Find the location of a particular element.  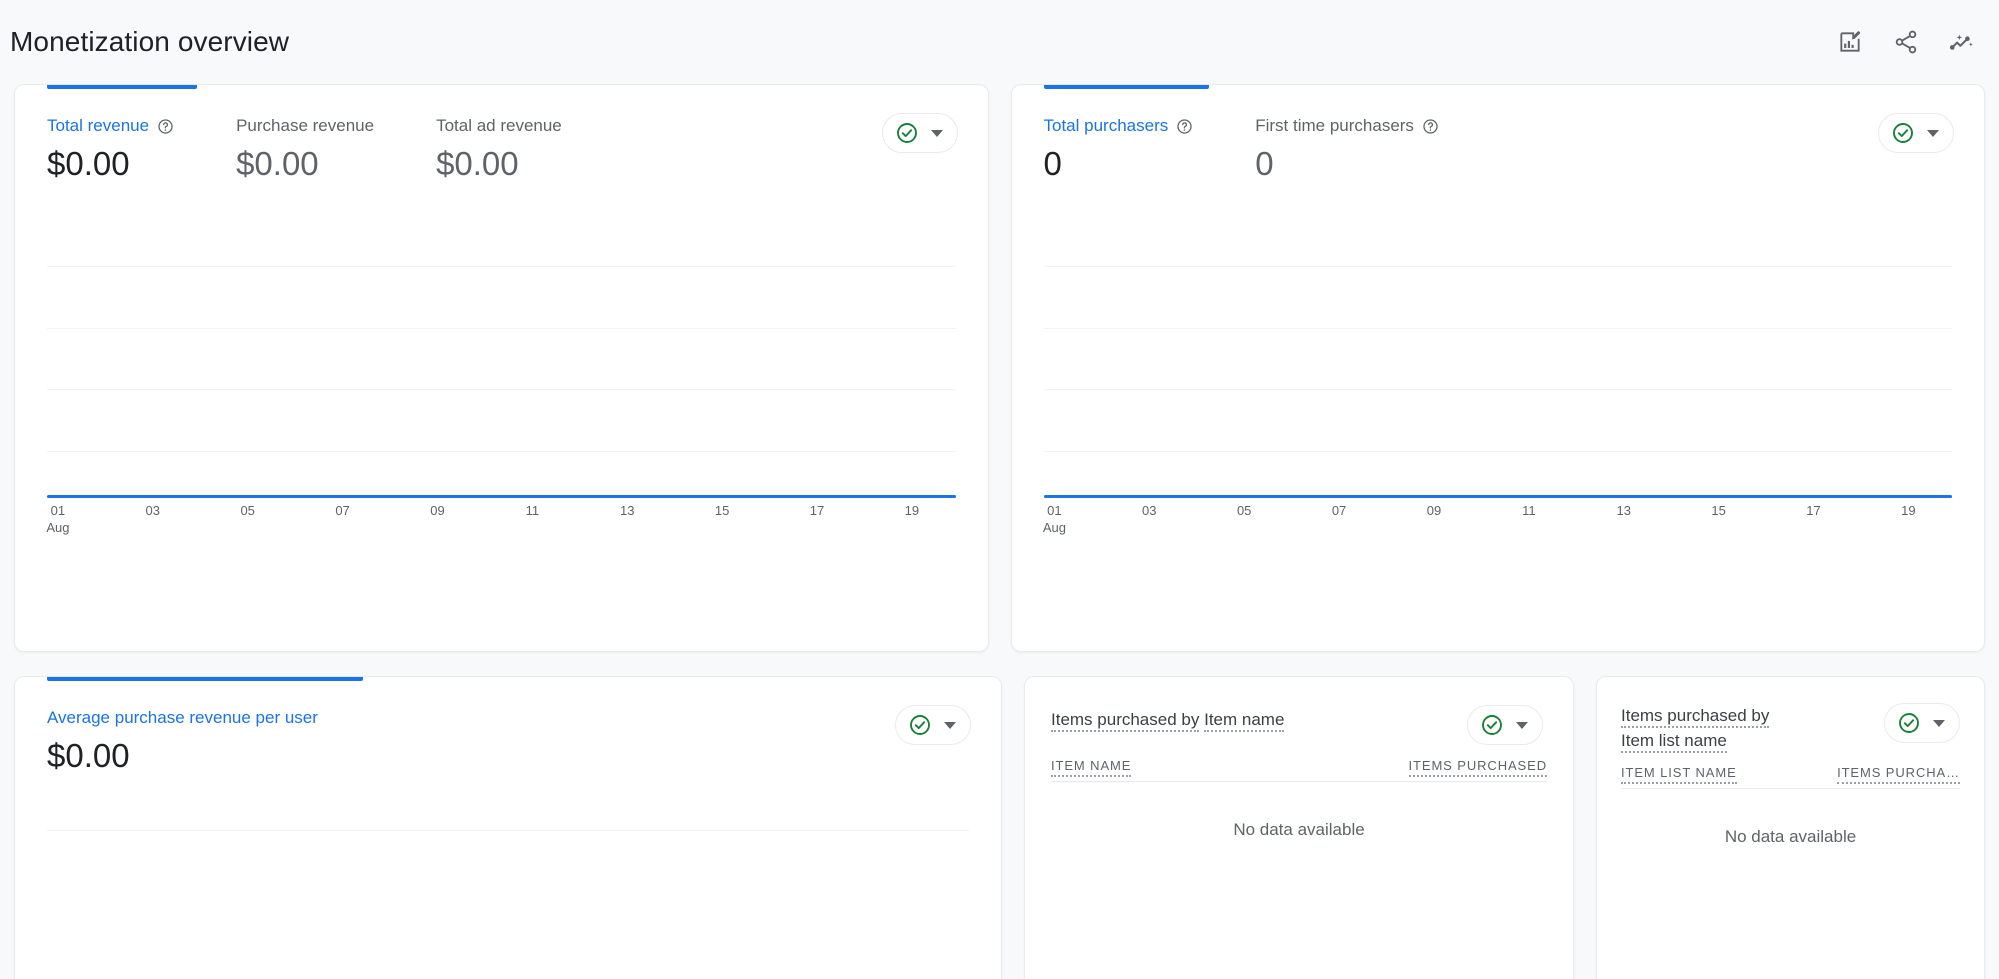

chart-arpu is located at coordinates (508, 855).